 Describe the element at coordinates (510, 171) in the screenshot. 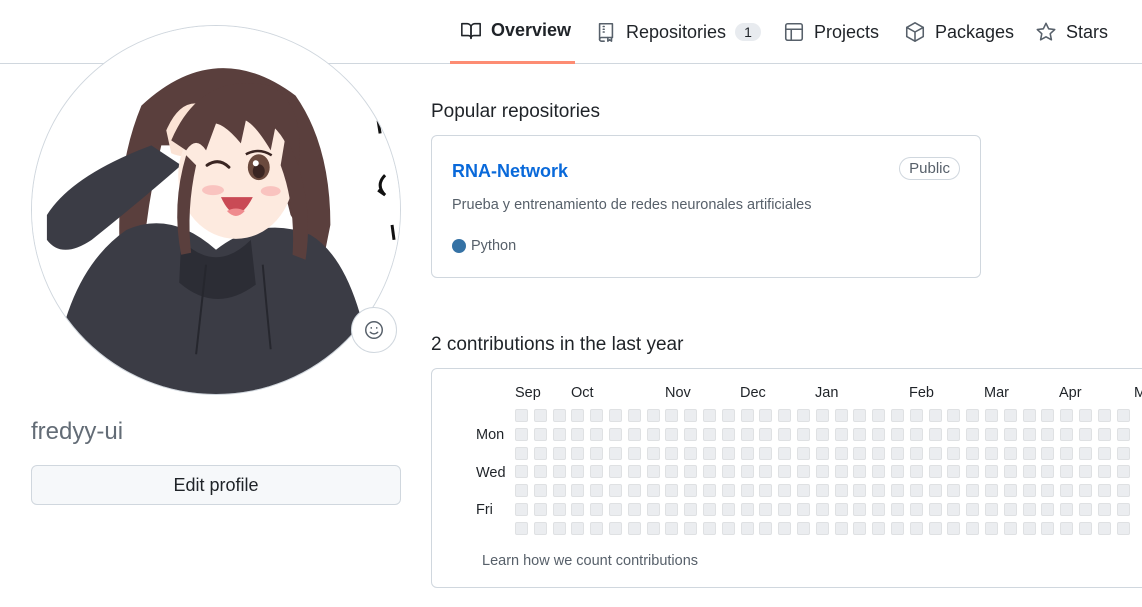

I see `repo-name-link: RNA-Network` at that location.